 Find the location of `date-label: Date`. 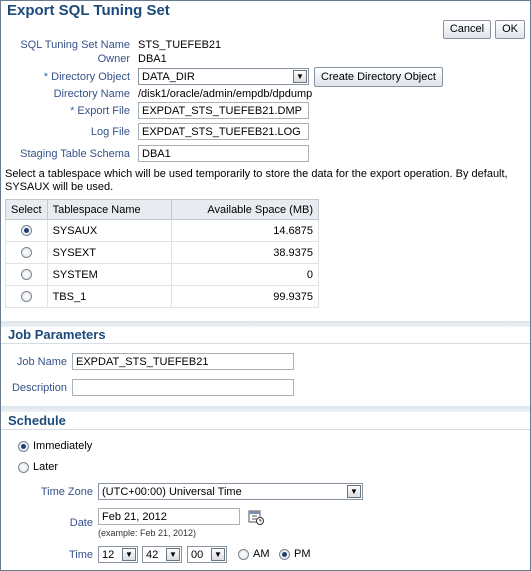

date-label: Date is located at coordinates (81, 523).